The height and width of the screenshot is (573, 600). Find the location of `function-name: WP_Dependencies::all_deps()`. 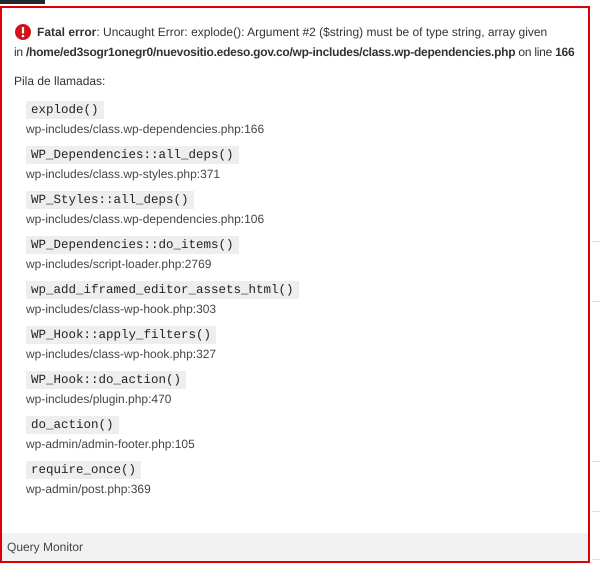

function-name: WP_Dependencies::all_deps() is located at coordinates (132, 155).